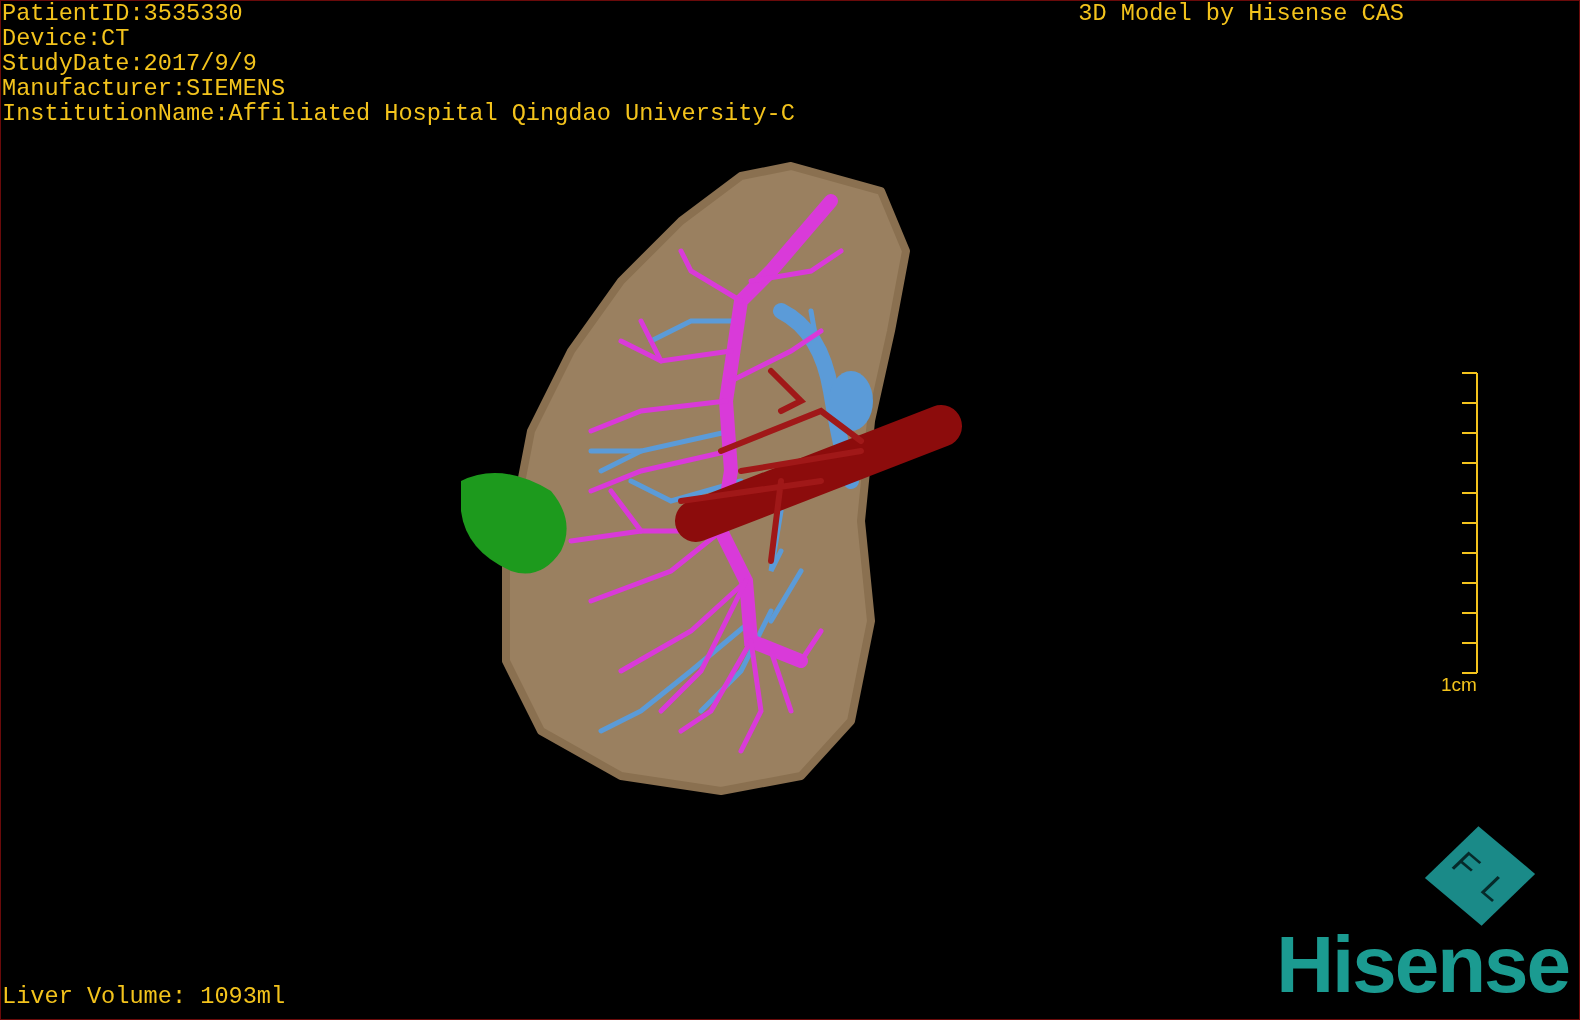 The height and width of the screenshot is (1020, 1580). Describe the element at coordinates (144, 996) in the screenshot. I see `liver-volume-text: Liver Volume: 1093ml` at that location.